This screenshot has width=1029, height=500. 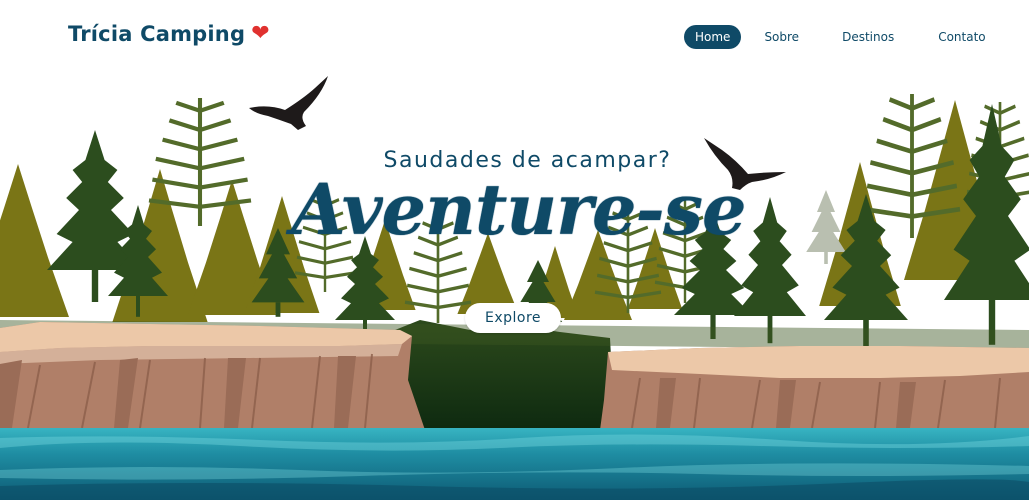 I want to click on right-cliff, so click(x=814, y=388).